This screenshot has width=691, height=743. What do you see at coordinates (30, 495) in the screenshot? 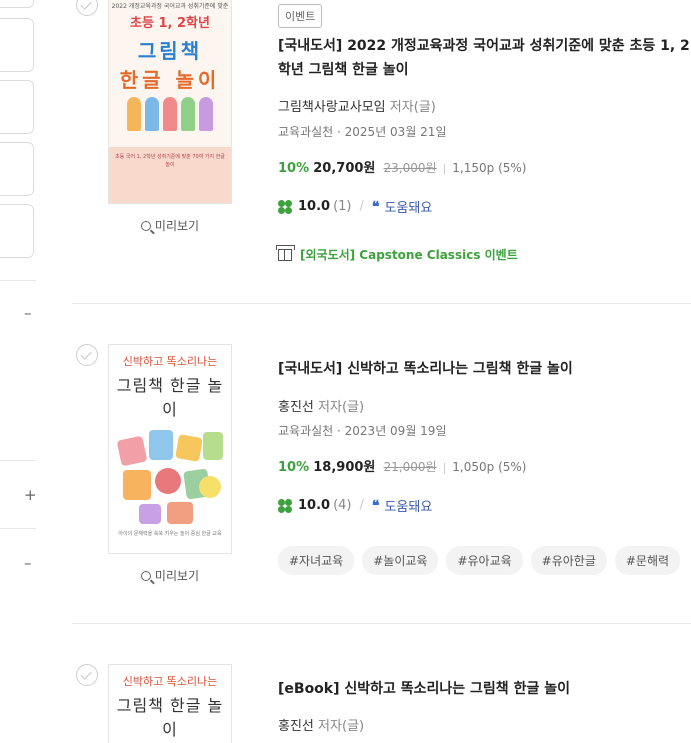
I see `expand-icon: +` at bounding box center [30, 495].